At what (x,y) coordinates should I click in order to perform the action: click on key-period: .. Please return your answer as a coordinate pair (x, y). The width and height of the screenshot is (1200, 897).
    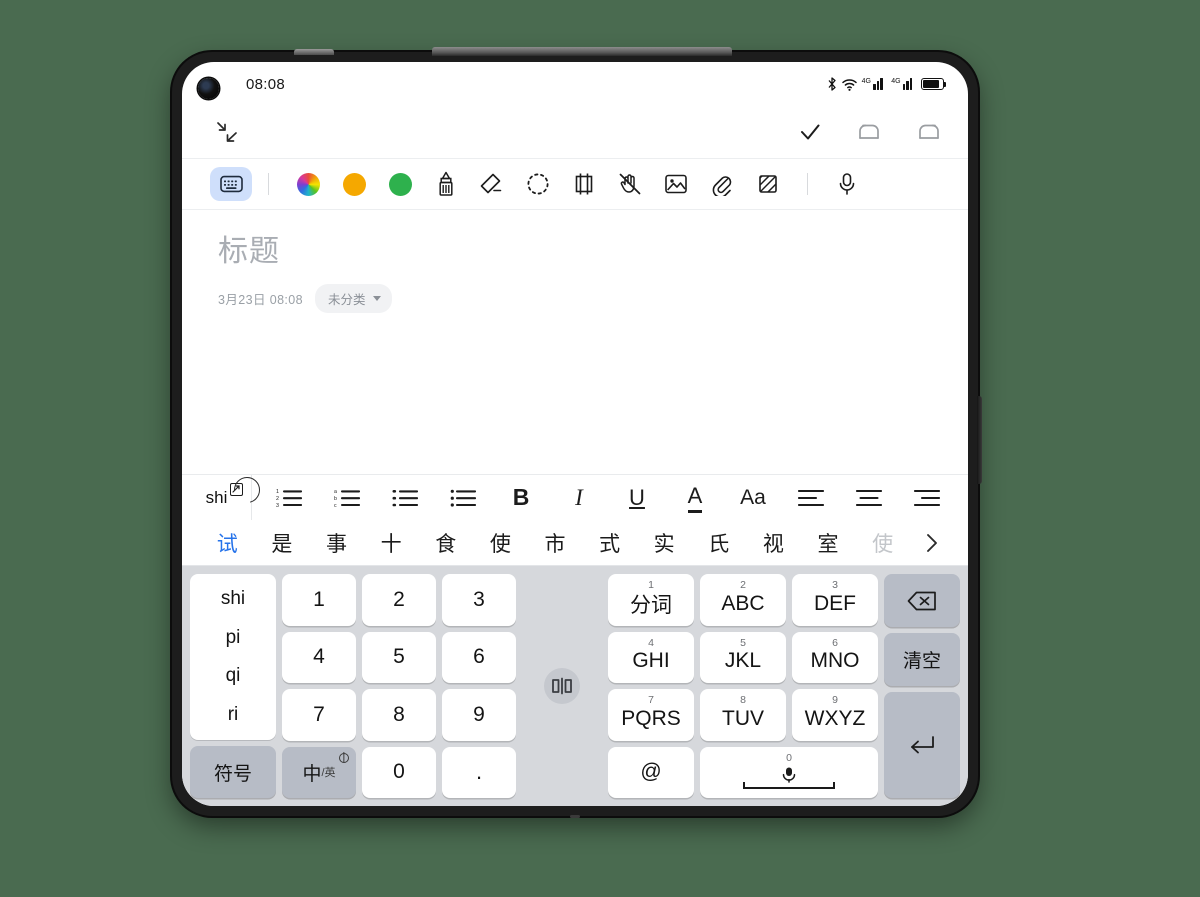
    Looking at the image, I should click on (479, 772).